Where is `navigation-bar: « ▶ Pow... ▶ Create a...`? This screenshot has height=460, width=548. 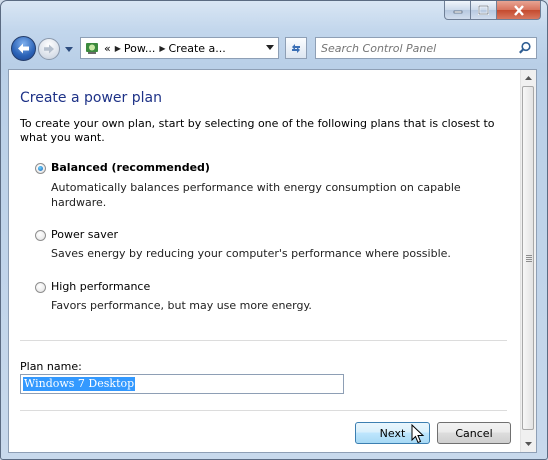 navigation-bar: « ▶ Pow... ▶ Create a... is located at coordinates (274, 48).